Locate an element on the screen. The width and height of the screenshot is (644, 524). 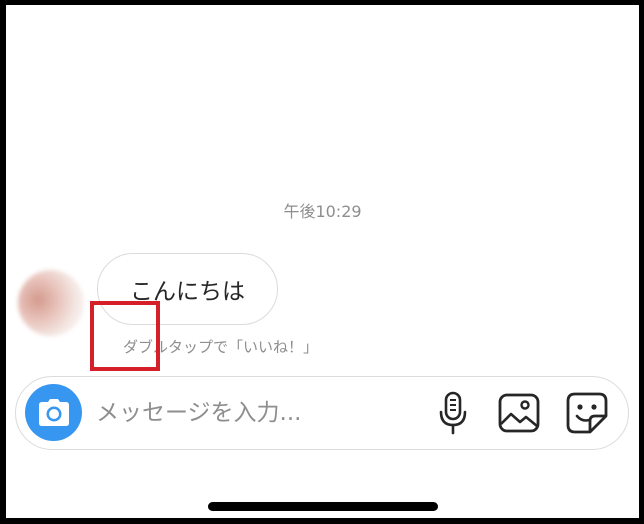
microphone-icon is located at coordinates (453, 413).